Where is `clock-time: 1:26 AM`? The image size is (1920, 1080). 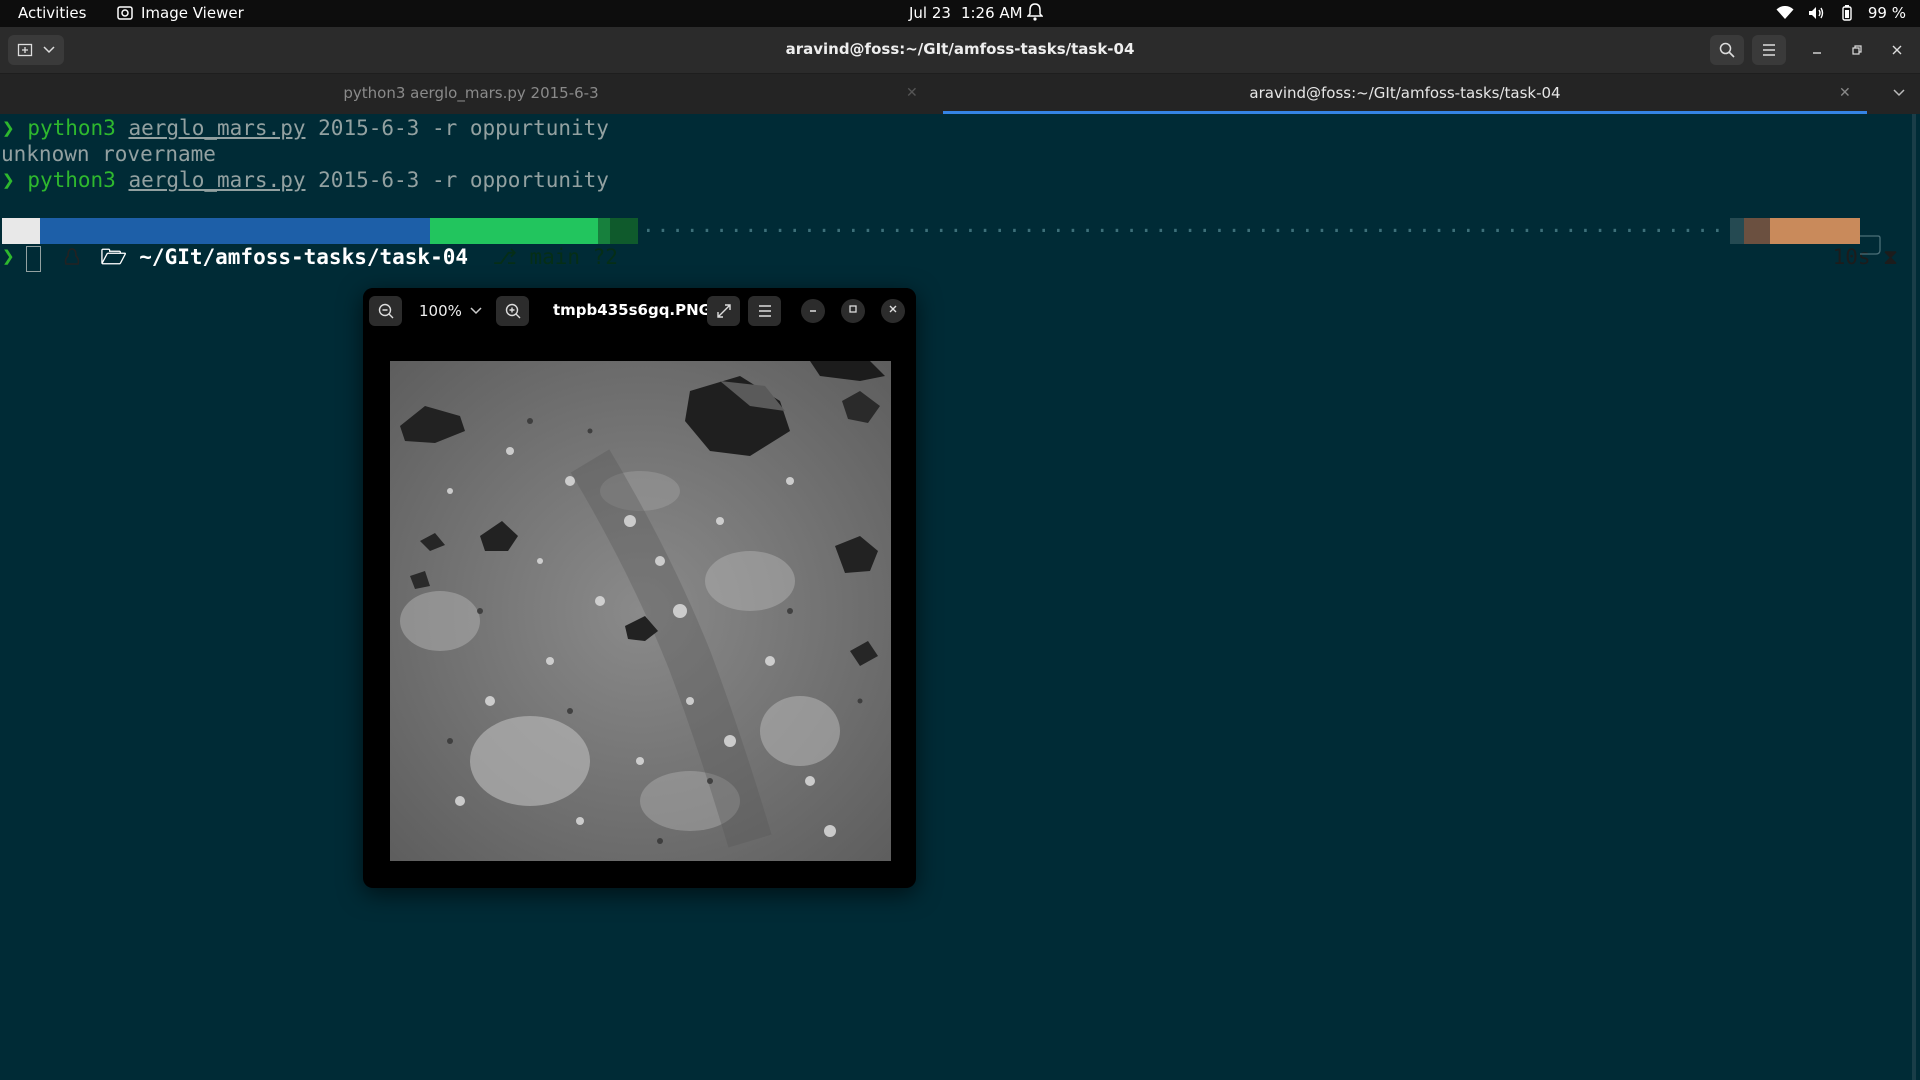 clock-time: 1:26 AM is located at coordinates (991, 13).